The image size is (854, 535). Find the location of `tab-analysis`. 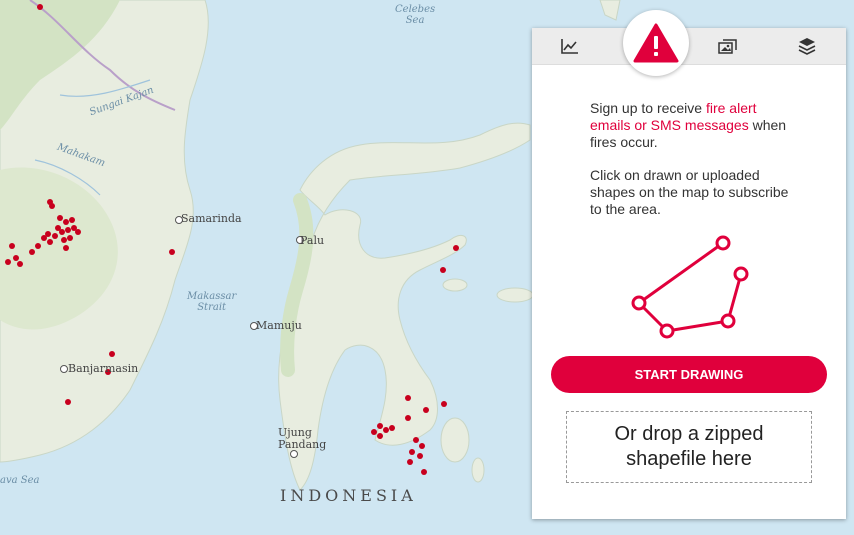

tab-analysis is located at coordinates (570, 46).